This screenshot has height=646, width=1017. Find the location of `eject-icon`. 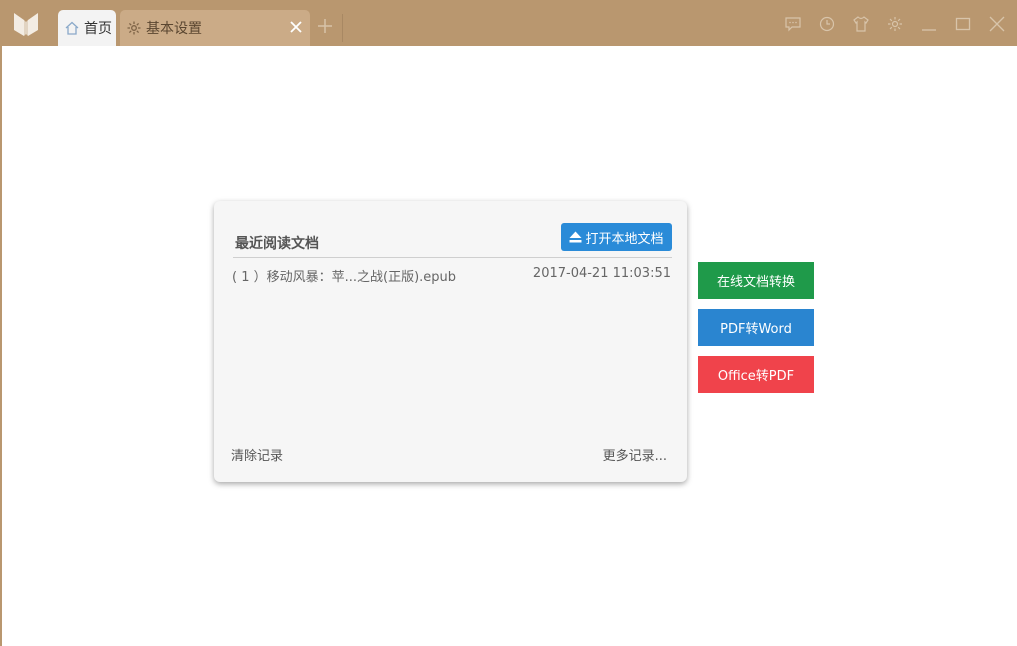

eject-icon is located at coordinates (575, 237).